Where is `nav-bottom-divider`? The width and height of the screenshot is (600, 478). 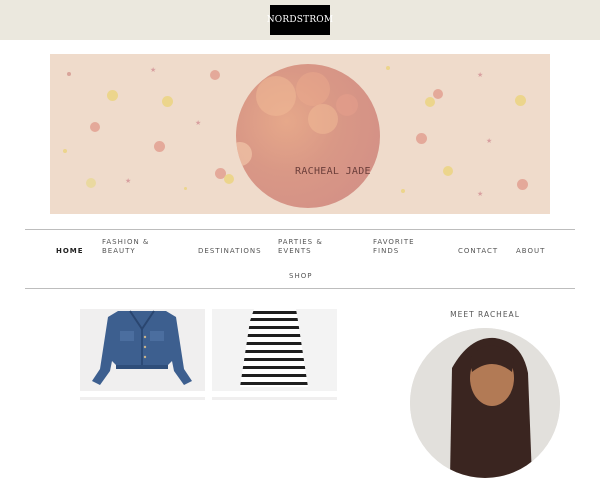 nav-bottom-divider is located at coordinates (300, 288).